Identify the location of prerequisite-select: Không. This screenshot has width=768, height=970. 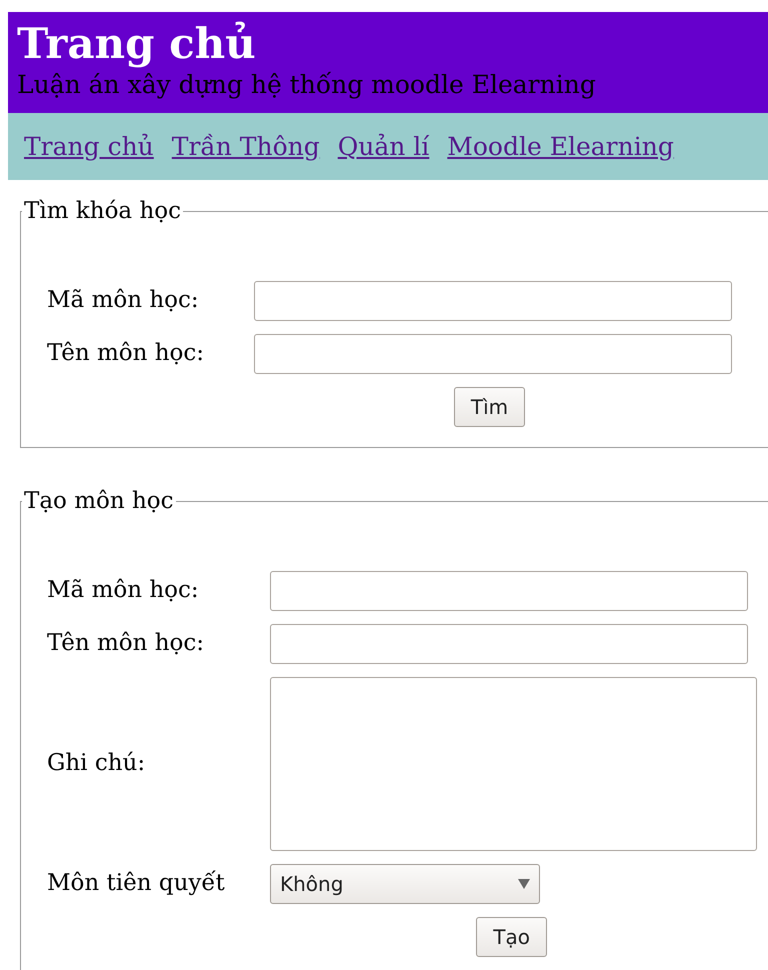
(405, 884).